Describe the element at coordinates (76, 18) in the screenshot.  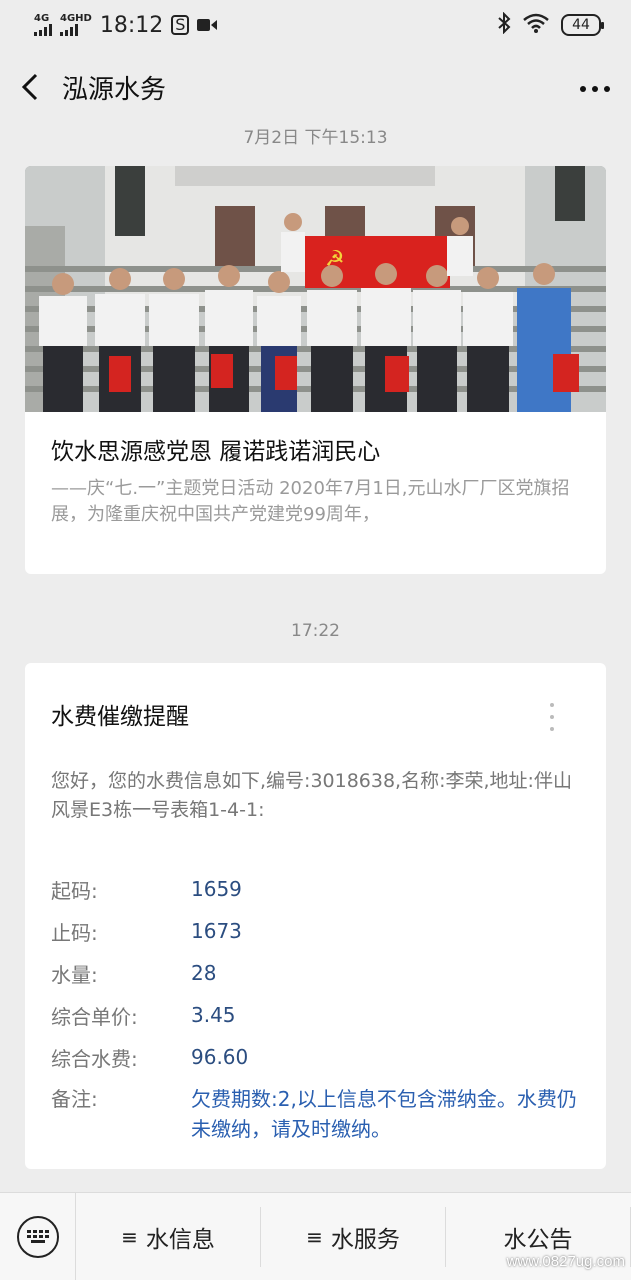
I see `network-type-2: 4GHD` at that location.